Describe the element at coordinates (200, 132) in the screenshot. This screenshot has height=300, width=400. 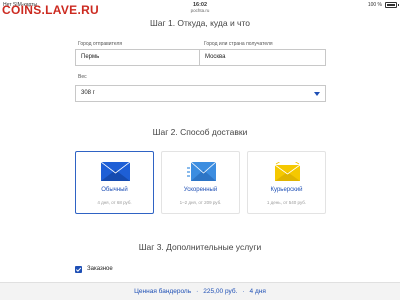
I see `step2-title: Шаг 2. Способ доставки` at that location.